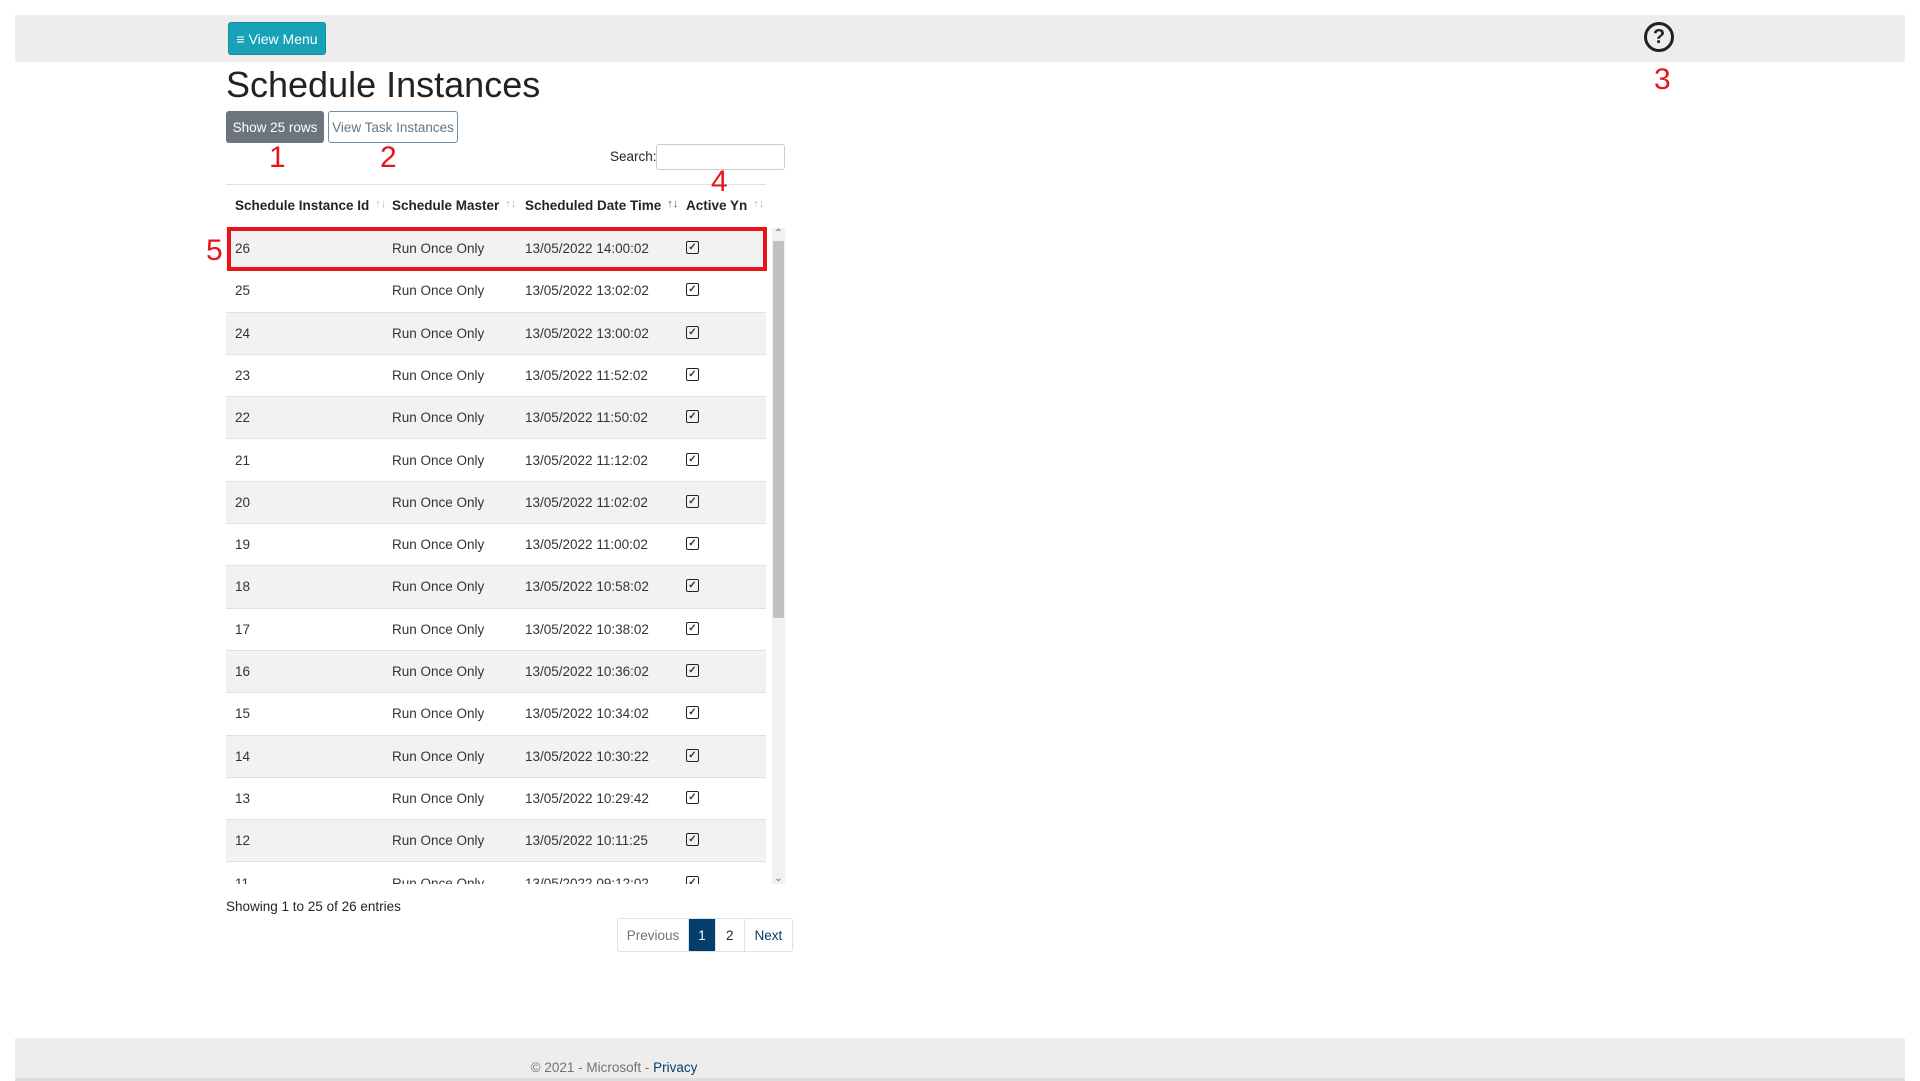  What do you see at coordinates (243, 798) in the screenshot?
I see `cell-id: 13` at bounding box center [243, 798].